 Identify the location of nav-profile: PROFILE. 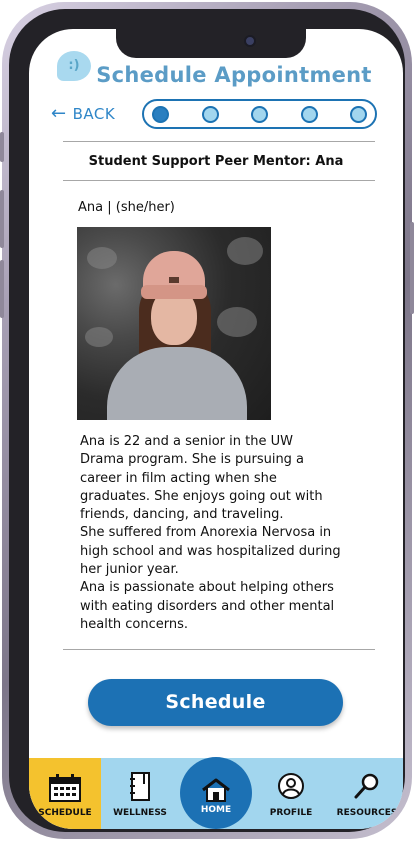
(291, 793).